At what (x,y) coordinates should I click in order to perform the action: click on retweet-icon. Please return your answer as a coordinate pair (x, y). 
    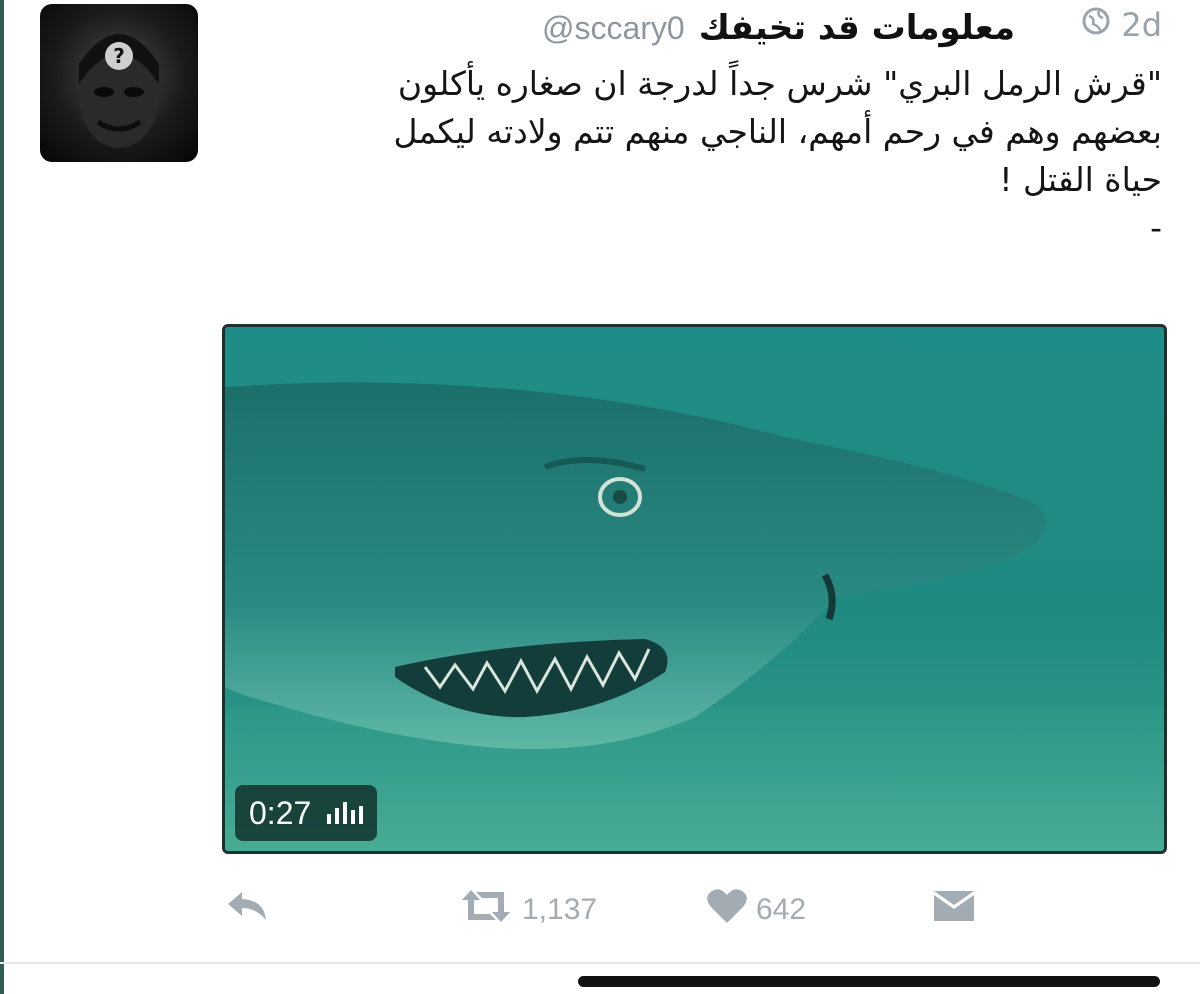
    Looking at the image, I should click on (486, 910).